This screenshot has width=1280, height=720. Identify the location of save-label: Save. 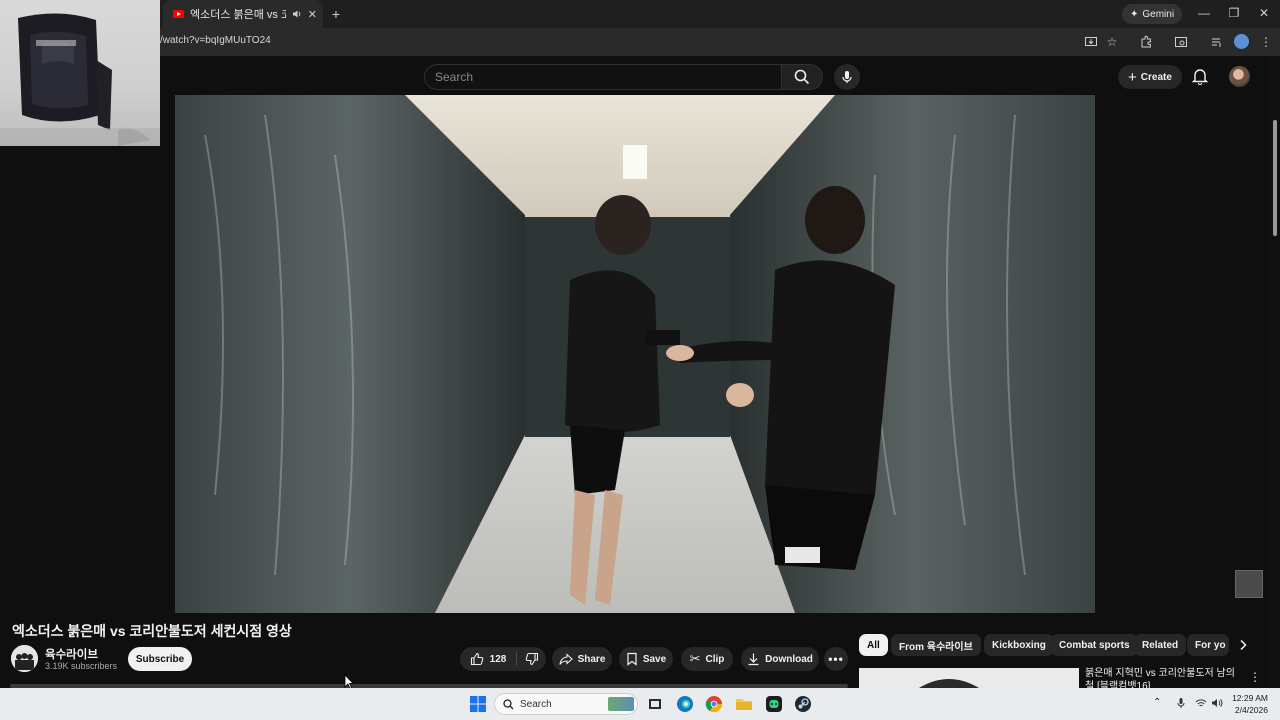
(654, 659).